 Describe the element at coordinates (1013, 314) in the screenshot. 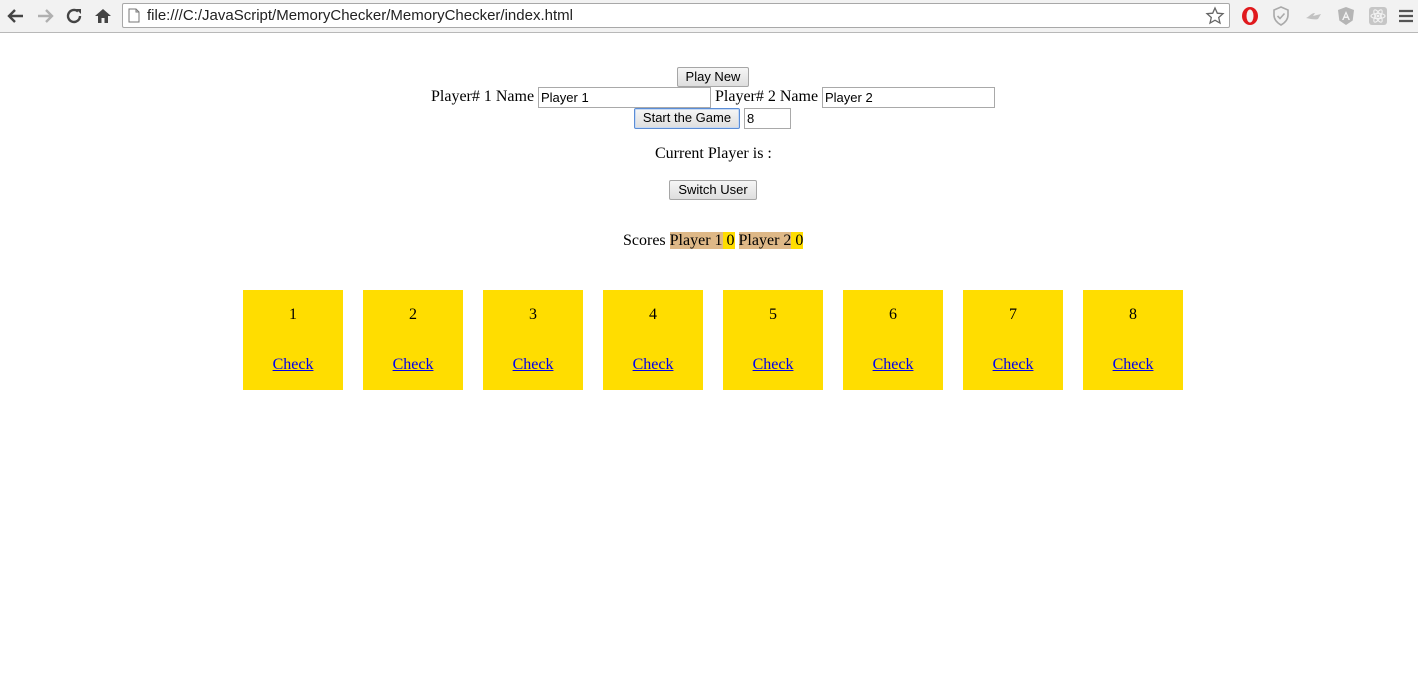

I see `card-number: 7` at that location.